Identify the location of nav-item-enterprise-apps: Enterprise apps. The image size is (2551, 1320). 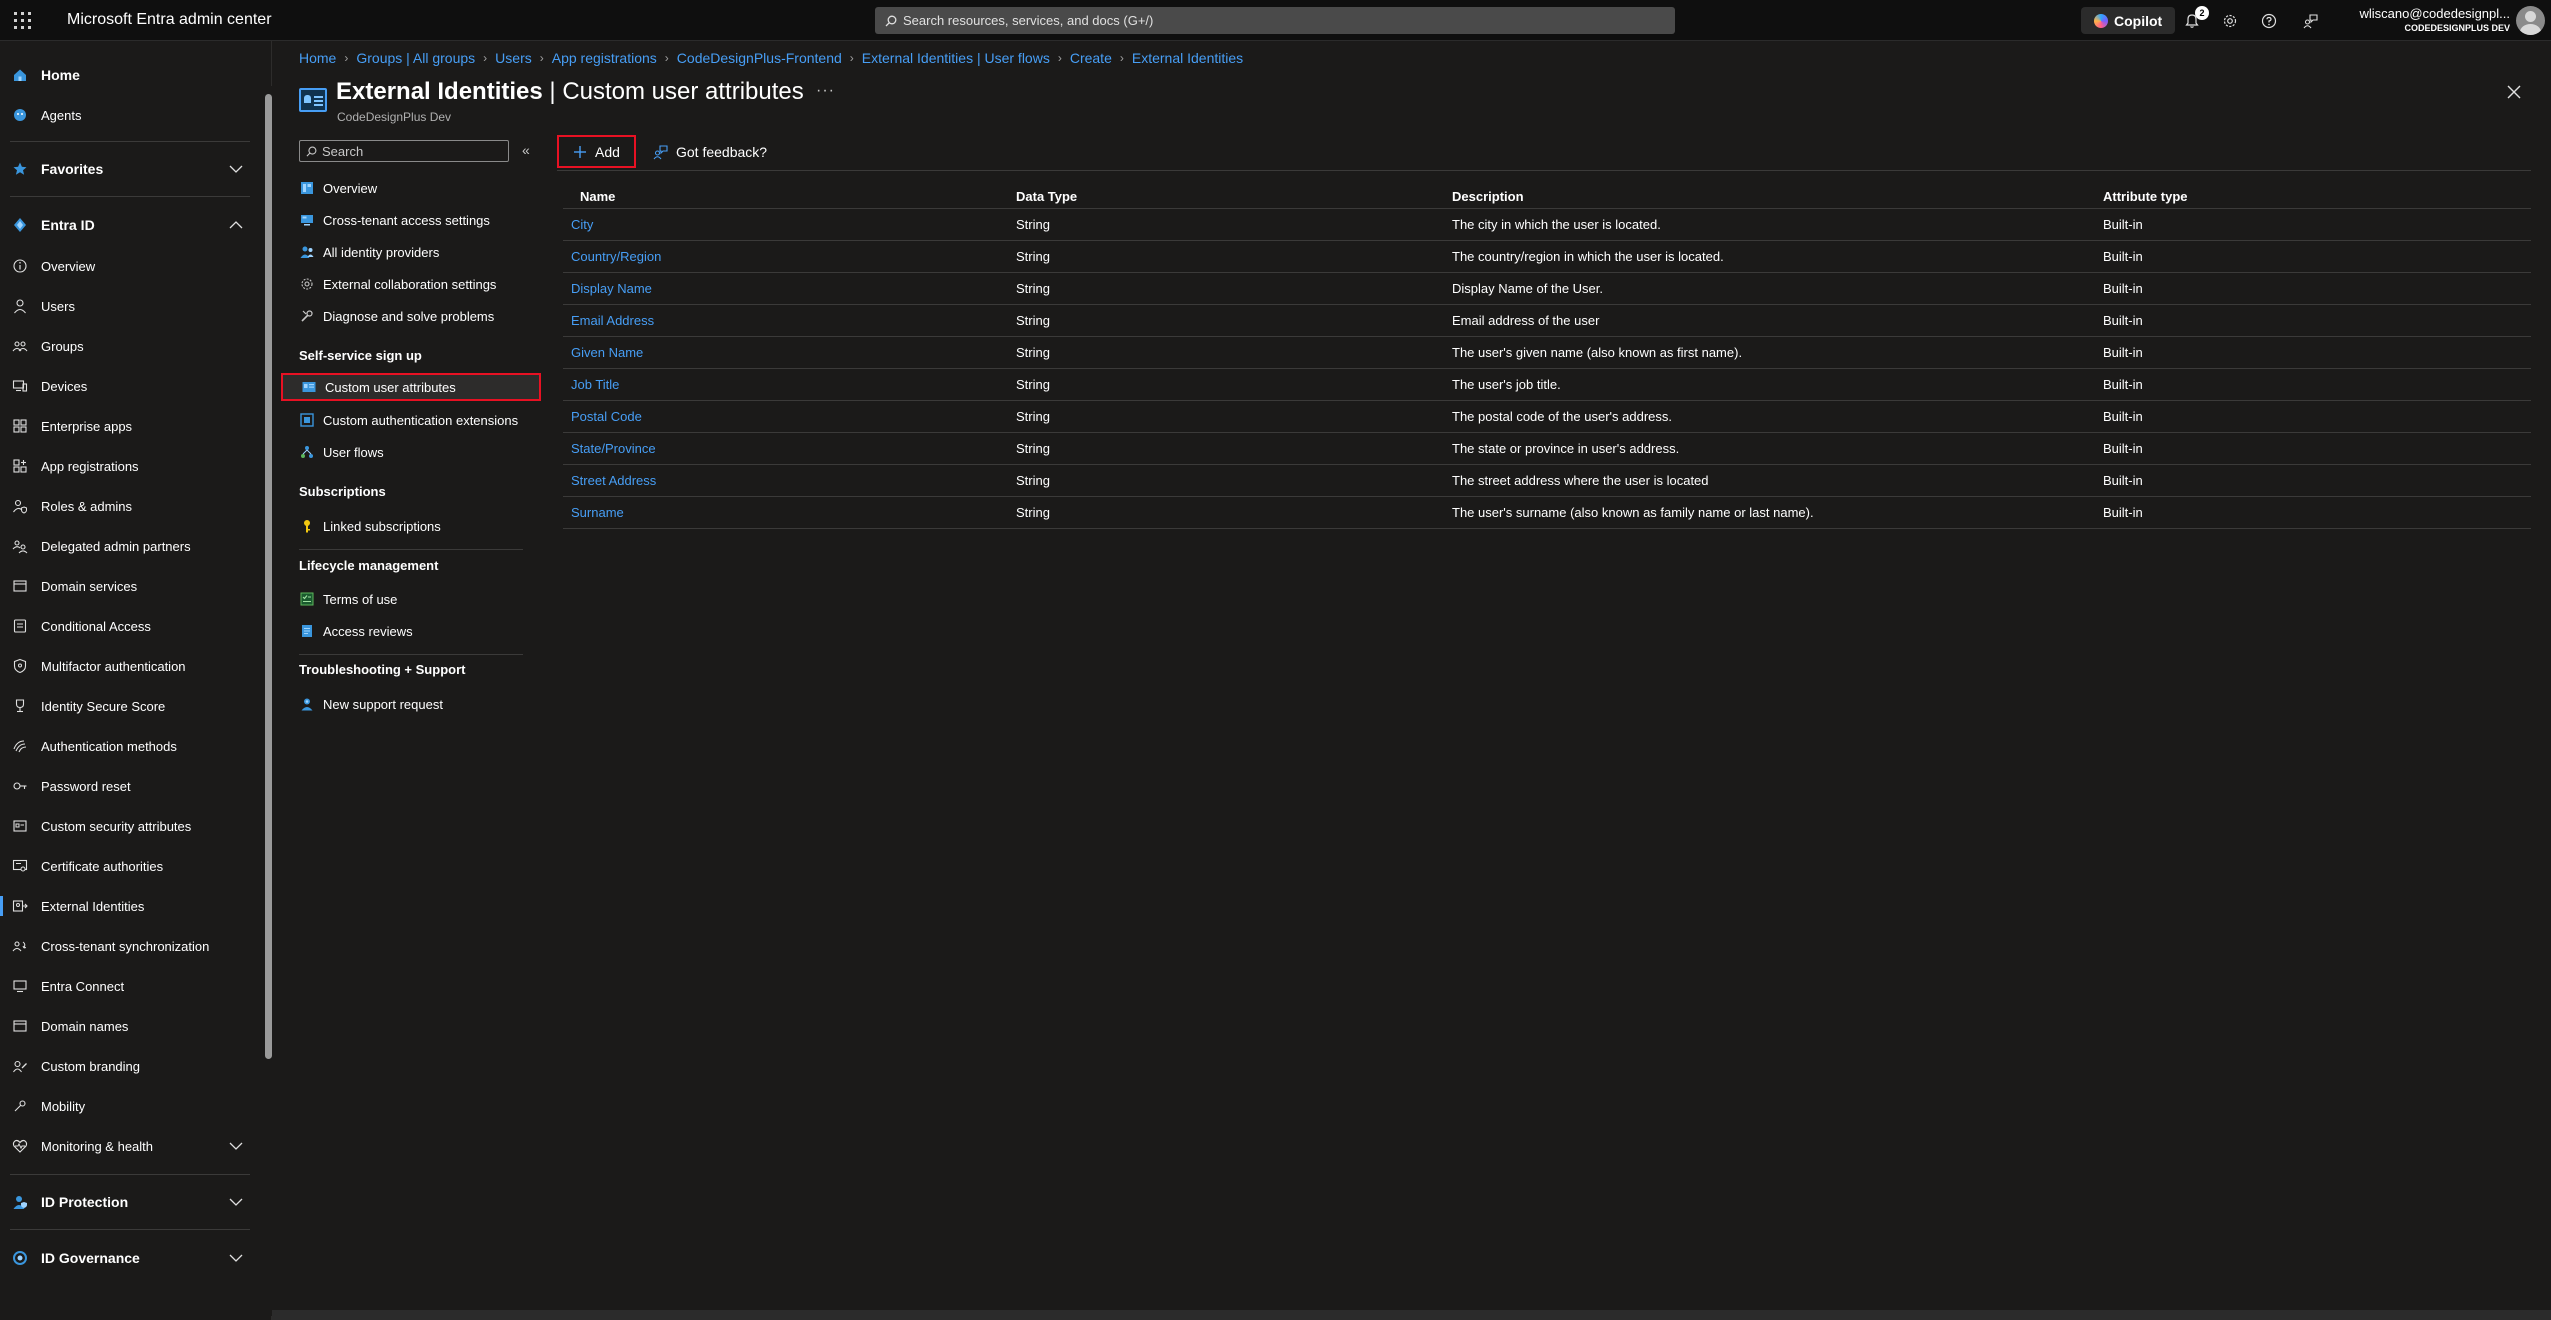
(131, 426).